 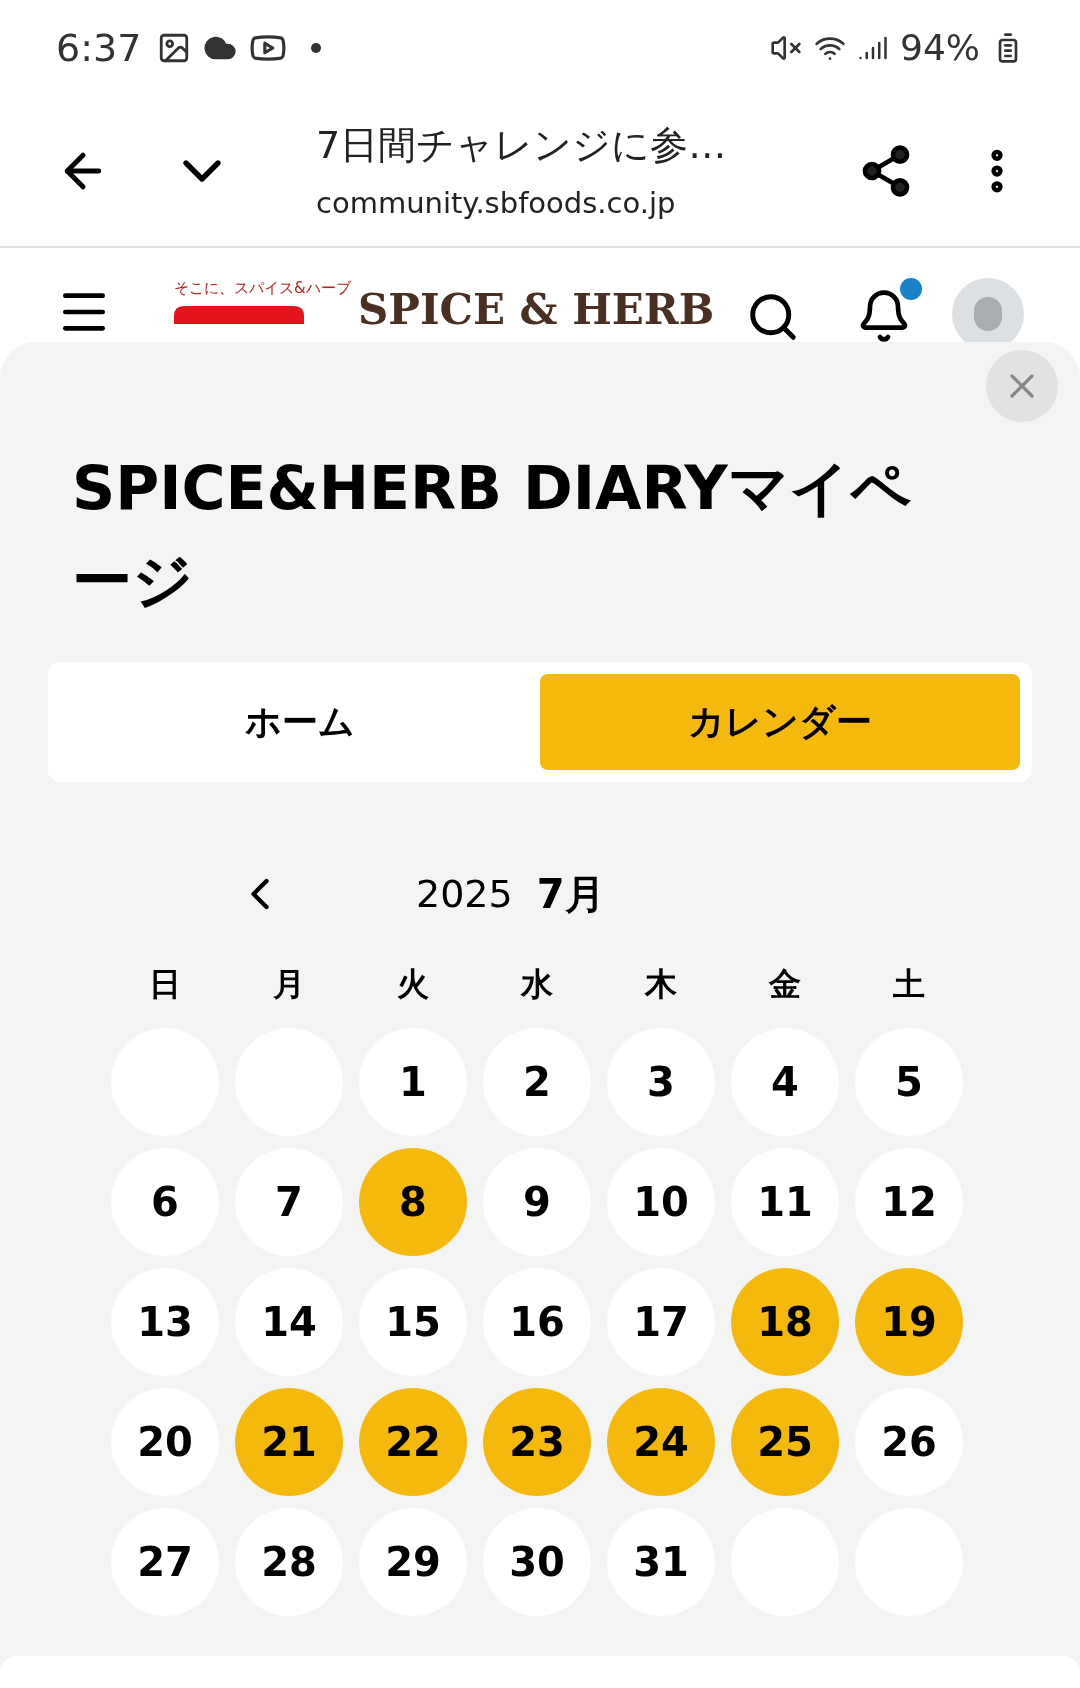 What do you see at coordinates (909, 1202) in the screenshot?
I see `calendar-day: 12` at bounding box center [909, 1202].